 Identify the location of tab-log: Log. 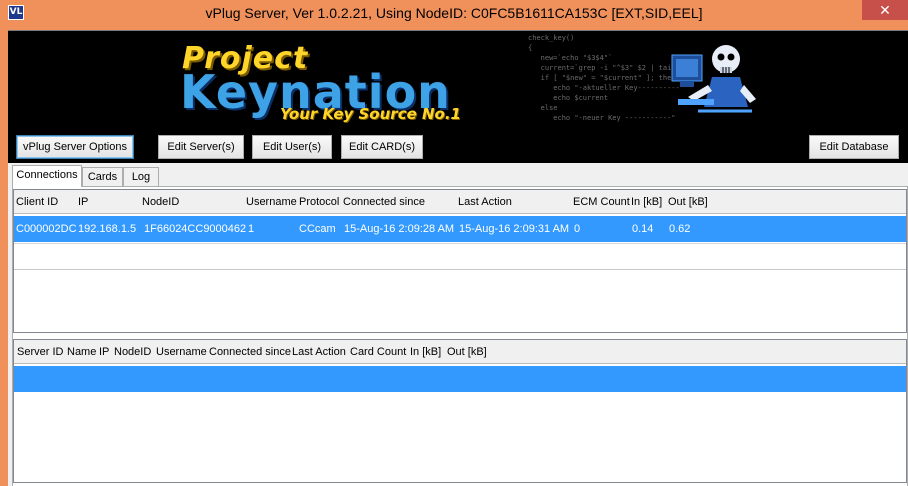
(141, 177).